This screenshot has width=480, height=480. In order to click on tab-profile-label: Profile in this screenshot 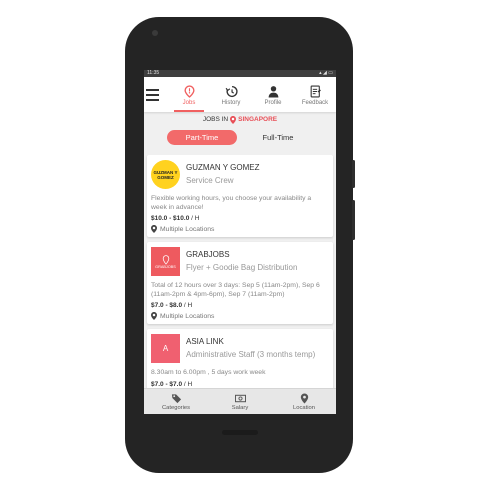, I will do `click(273, 102)`.